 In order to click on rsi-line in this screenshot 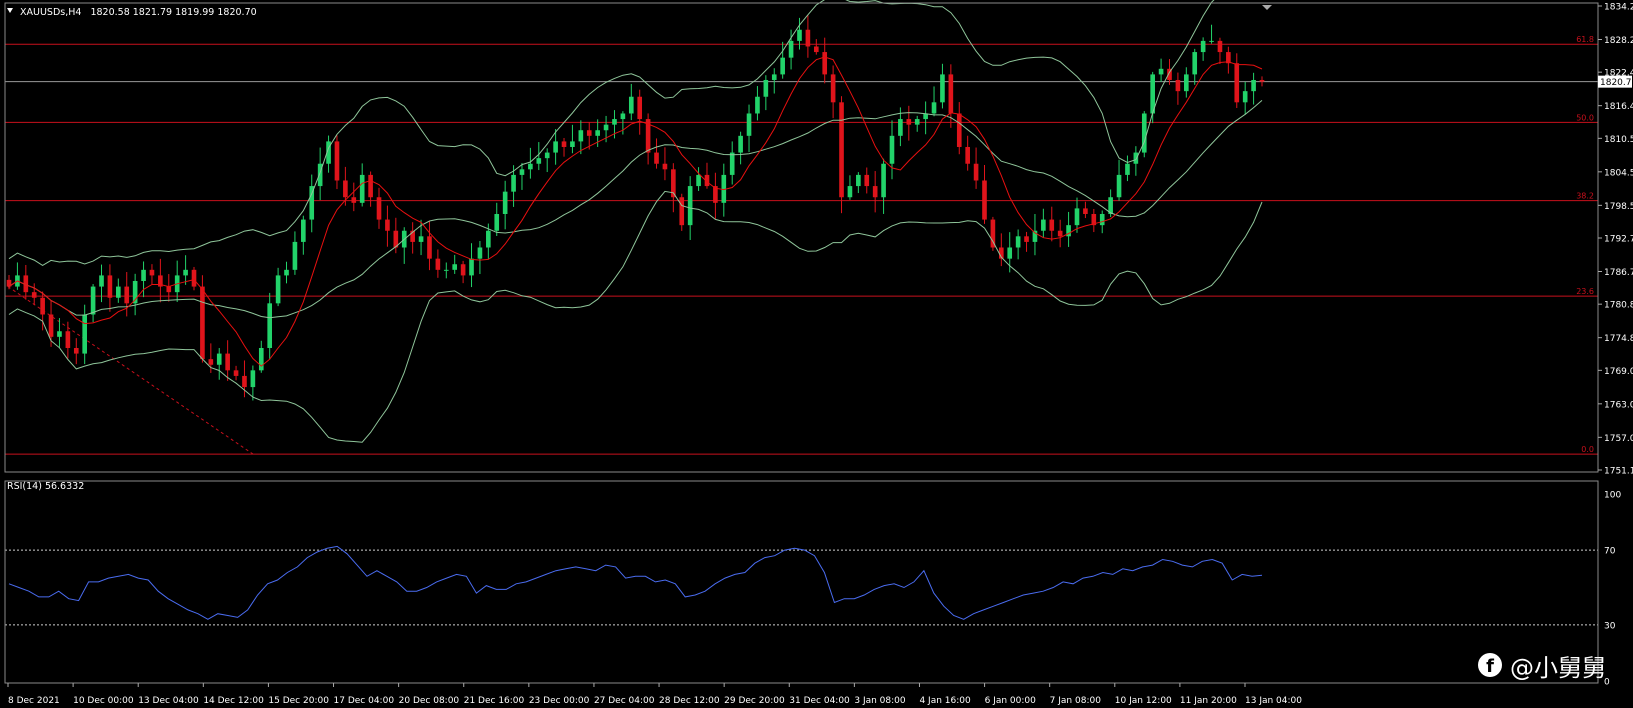, I will do `click(635, 582)`.